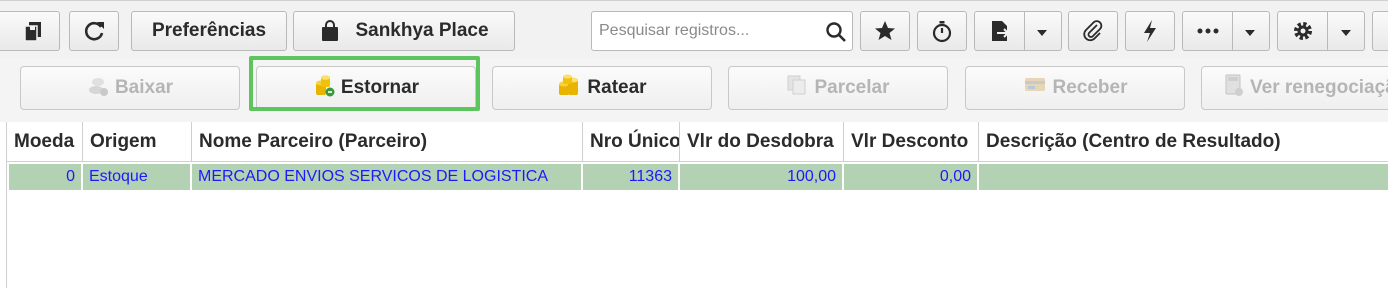  What do you see at coordinates (34, 31) in the screenshot?
I see `copy-icon` at bounding box center [34, 31].